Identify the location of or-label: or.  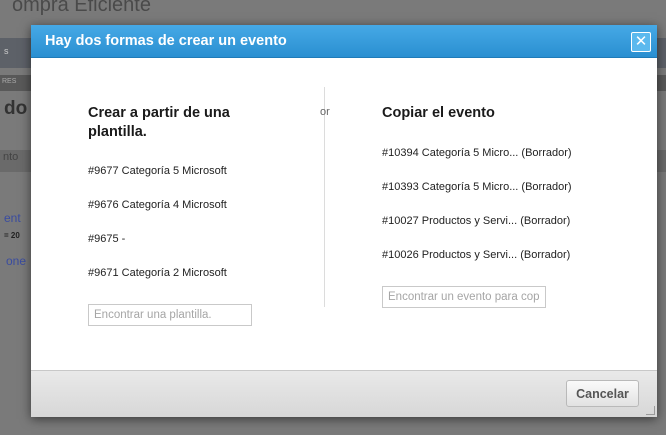
(325, 112).